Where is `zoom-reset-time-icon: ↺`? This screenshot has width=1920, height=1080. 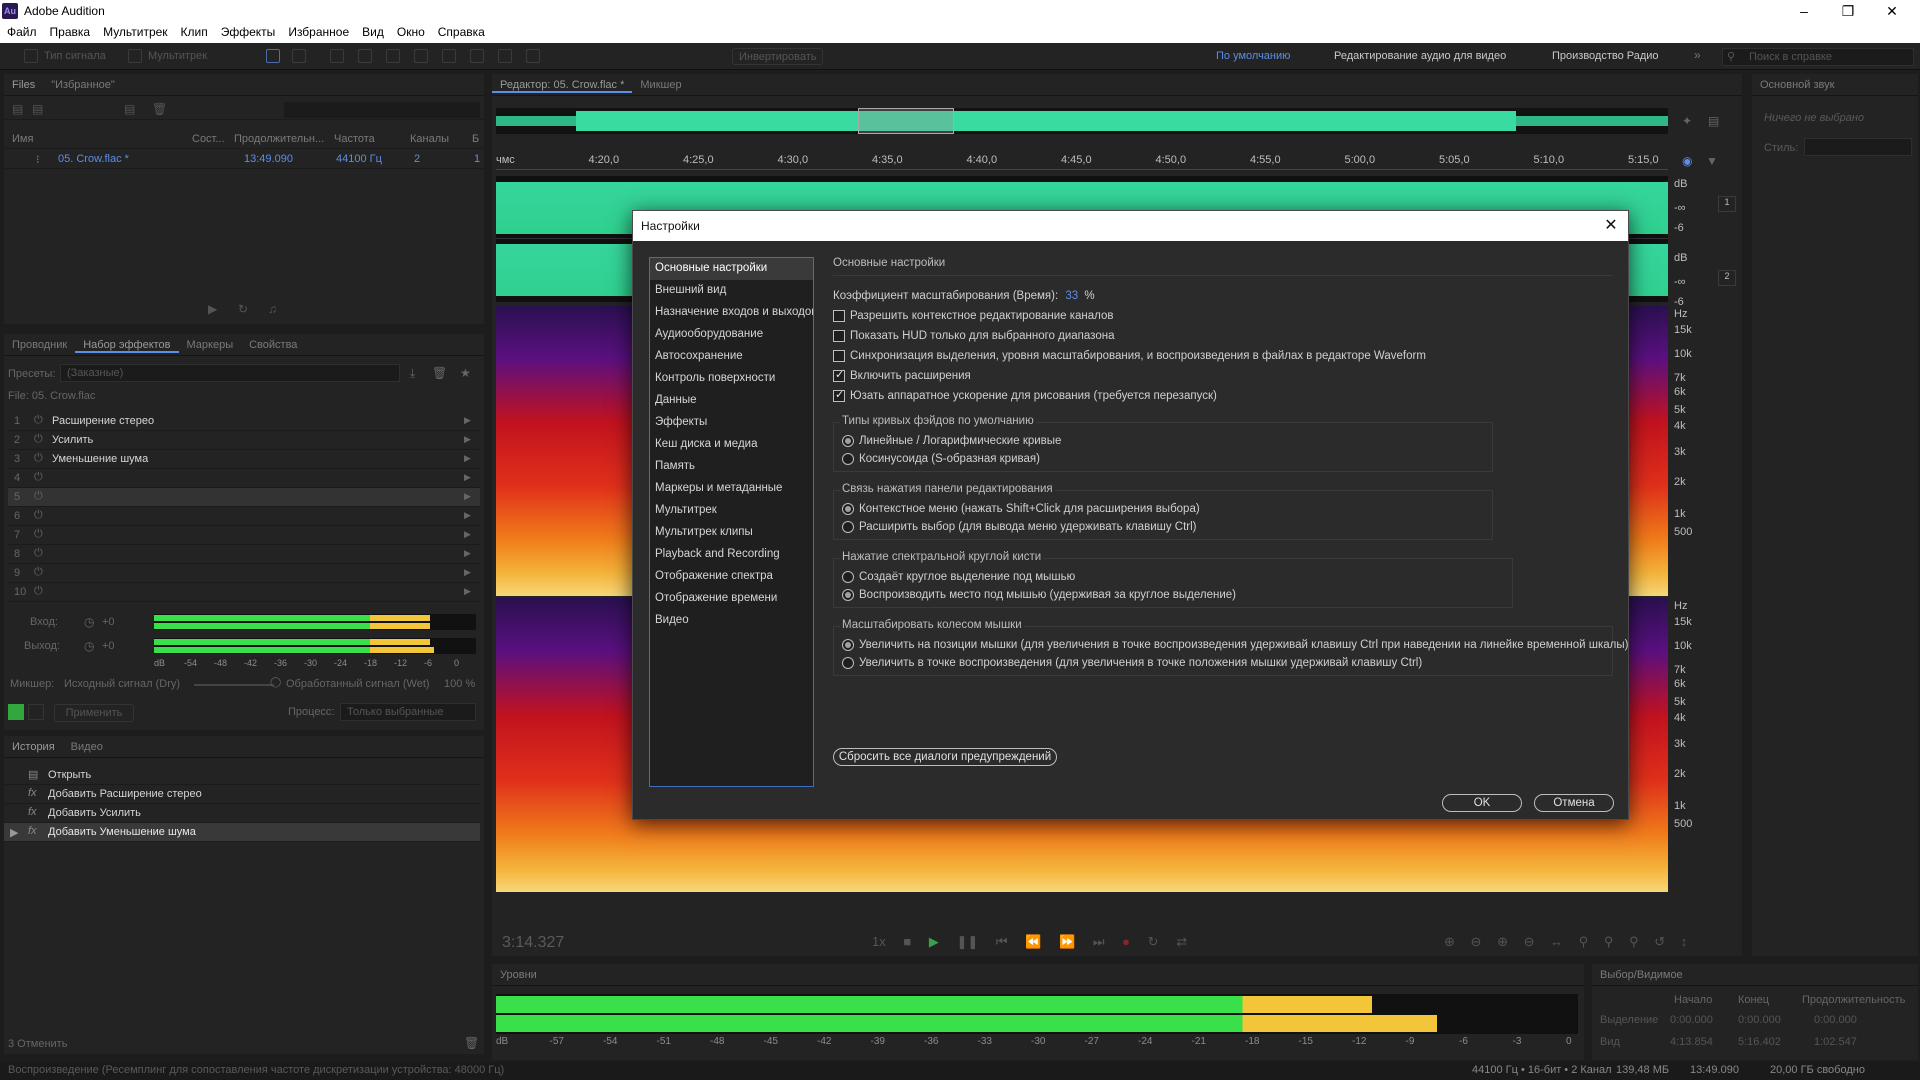
zoom-reset-time-icon: ↺ is located at coordinates (1659, 941).